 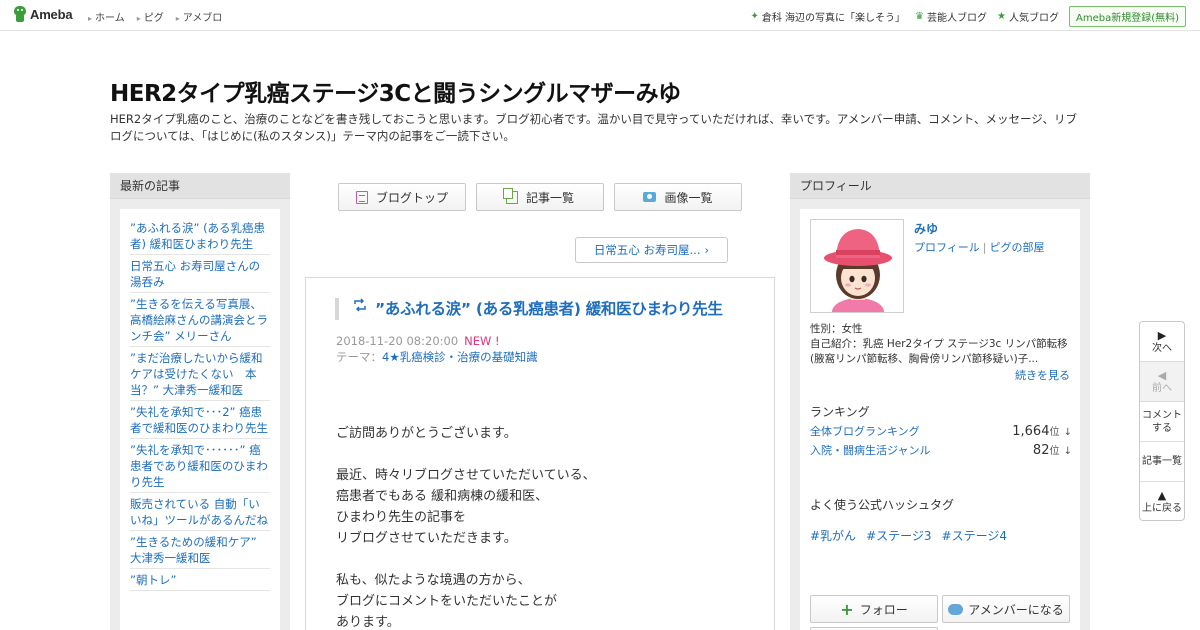 I want to click on article-list-side-button: 記事一覧, so click(x=1162, y=462).